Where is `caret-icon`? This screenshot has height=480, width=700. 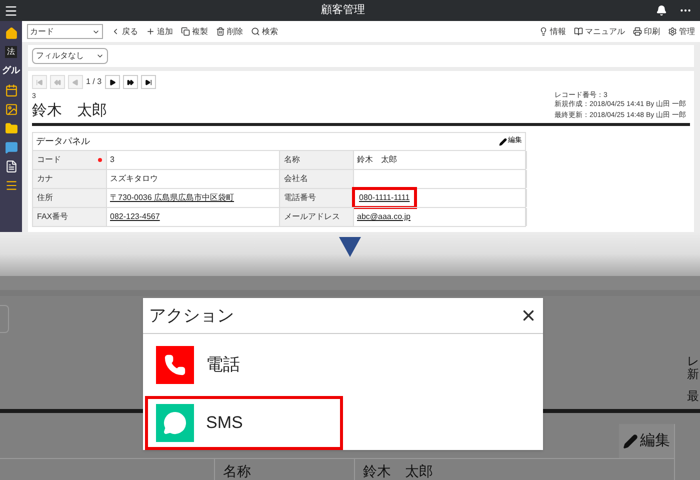 caret-icon is located at coordinates (100, 56).